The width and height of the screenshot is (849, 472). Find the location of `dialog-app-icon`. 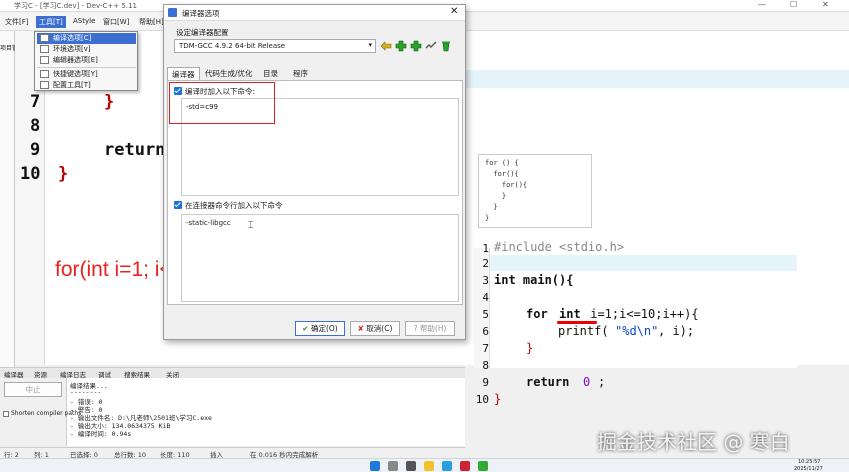

dialog-app-icon is located at coordinates (172, 12).